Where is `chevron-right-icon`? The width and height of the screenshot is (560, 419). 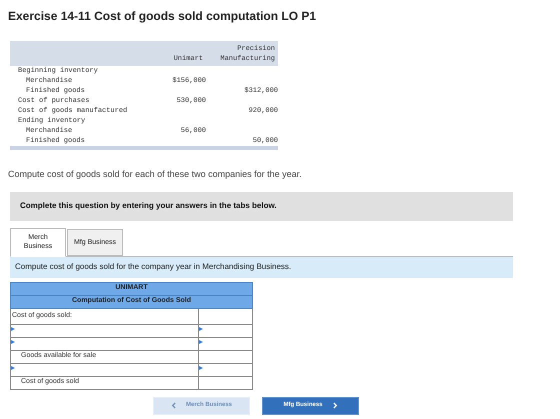
chevron-right-icon is located at coordinates (335, 405).